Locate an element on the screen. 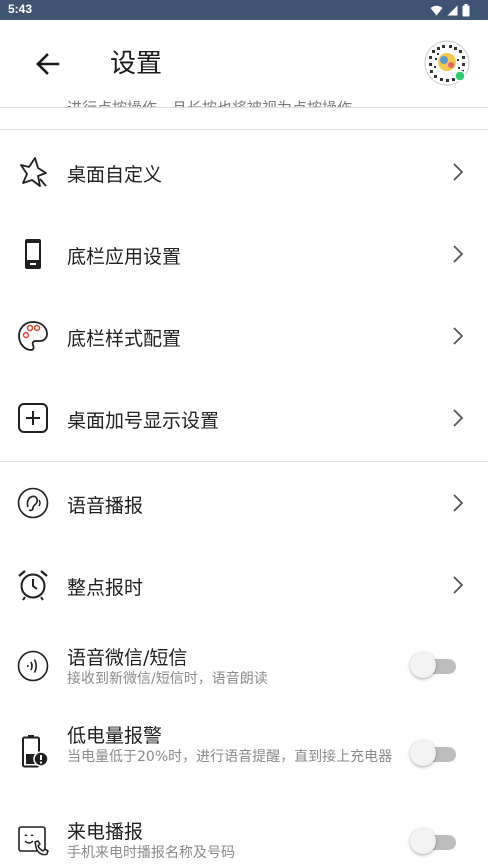  qr-code-avatar-icon is located at coordinates (447, 63).